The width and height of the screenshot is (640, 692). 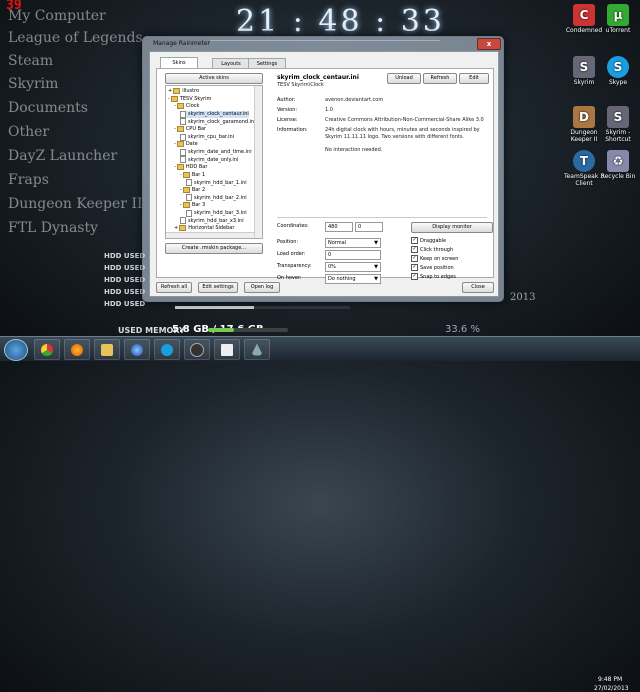 I want to click on tree-folder: - HDD Bar, so click(x=190, y=167).